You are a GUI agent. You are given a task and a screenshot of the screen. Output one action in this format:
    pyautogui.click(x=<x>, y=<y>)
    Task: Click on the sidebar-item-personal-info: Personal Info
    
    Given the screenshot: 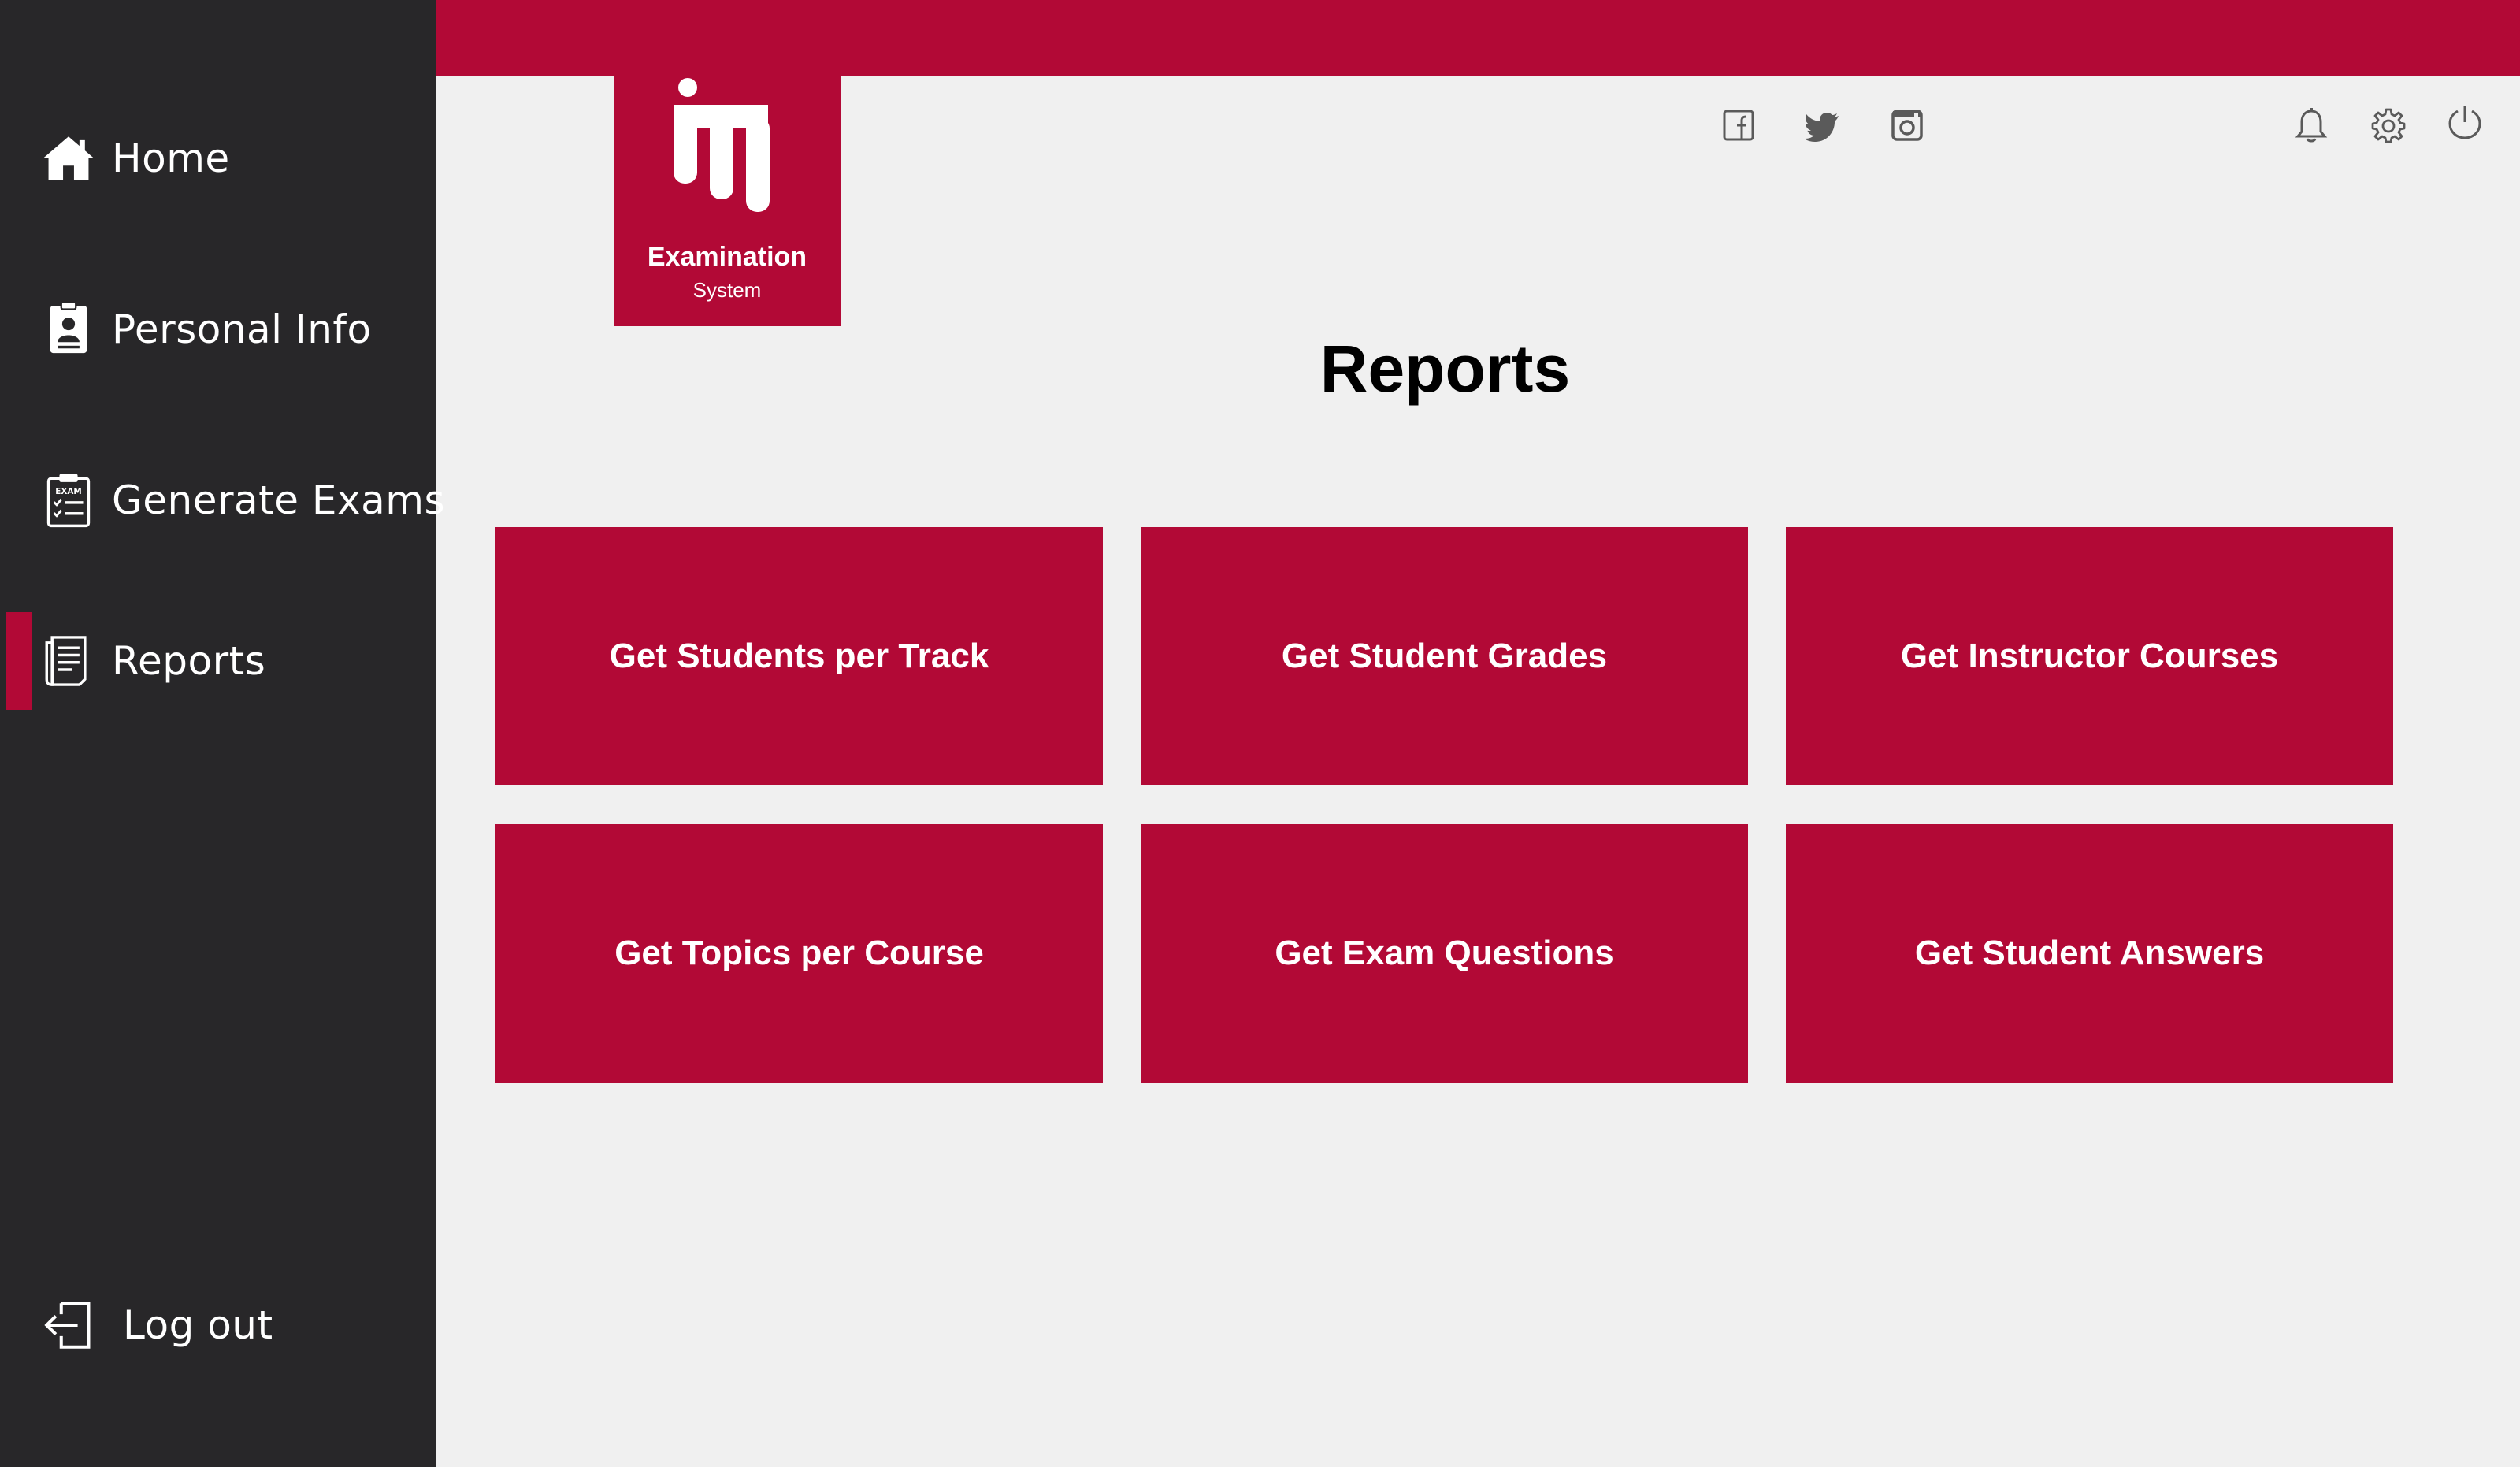 What is the action you would take?
    pyautogui.click(x=218, y=329)
    